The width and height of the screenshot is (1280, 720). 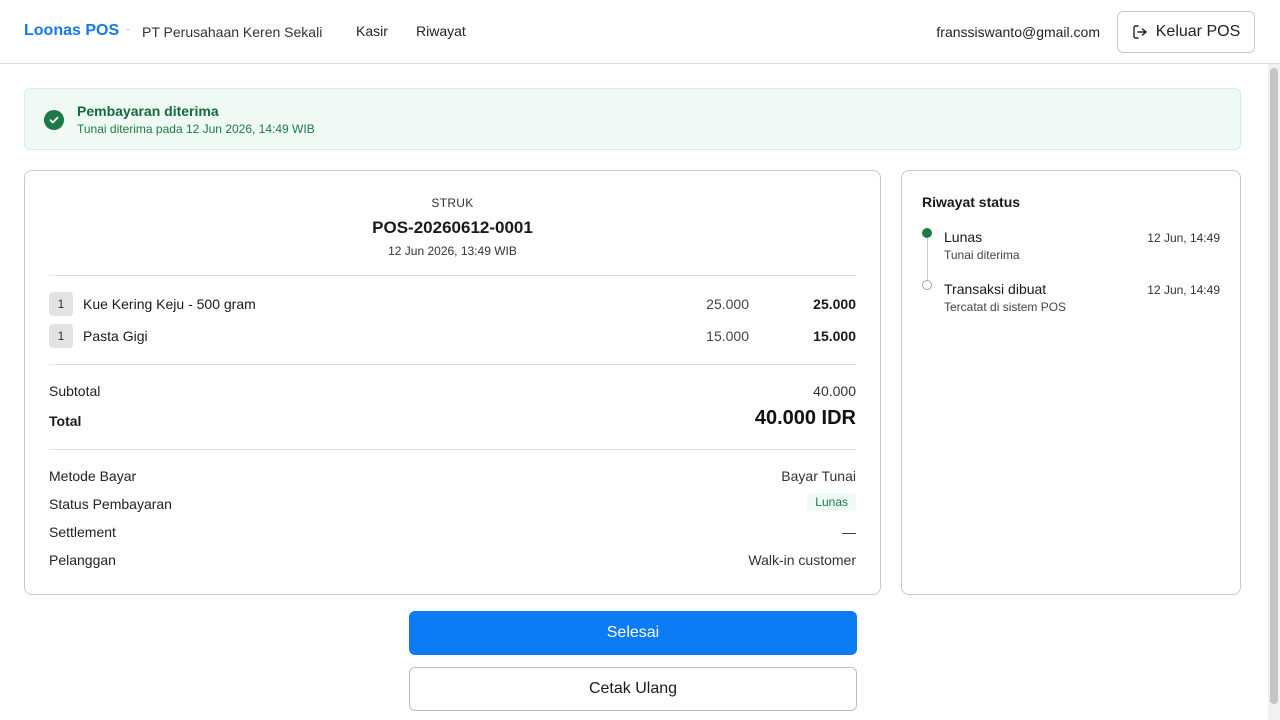 What do you see at coordinates (82, 560) in the screenshot?
I see `customer-label: Pelanggan` at bounding box center [82, 560].